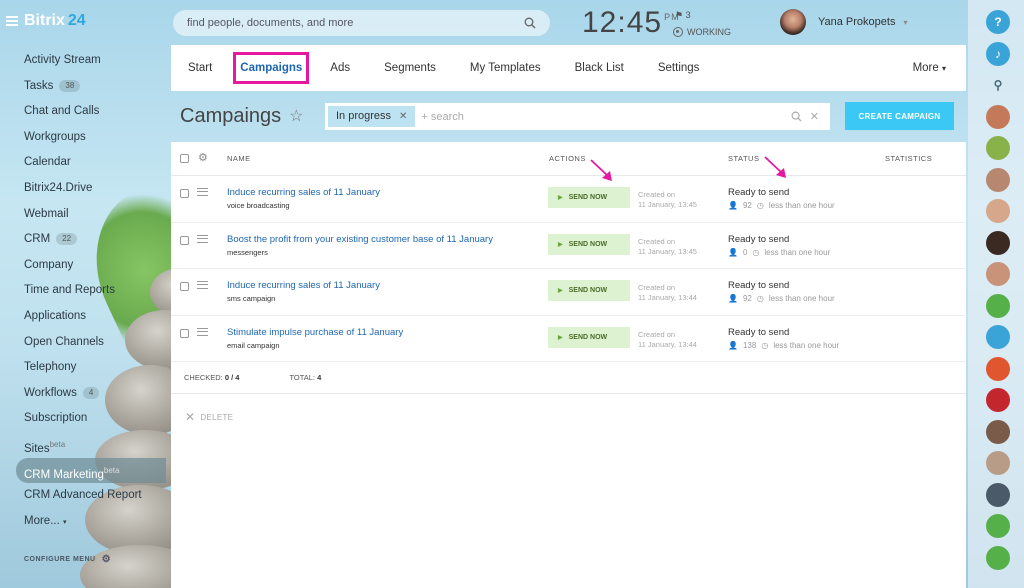 The image size is (1024, 588). I want to click on tab-segments: Segments, so click(410, 68).